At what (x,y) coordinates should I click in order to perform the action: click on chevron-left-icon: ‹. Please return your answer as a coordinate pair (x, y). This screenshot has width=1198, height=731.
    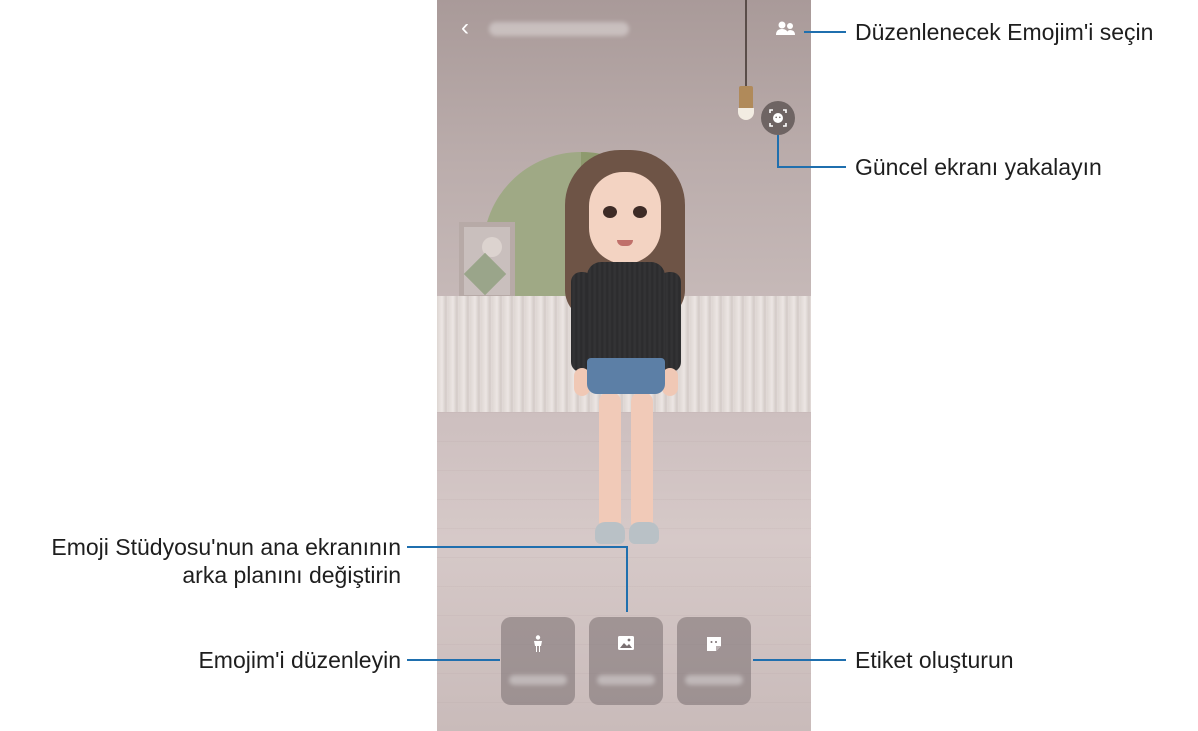
    Looking at the image, I should click on (465, 27).